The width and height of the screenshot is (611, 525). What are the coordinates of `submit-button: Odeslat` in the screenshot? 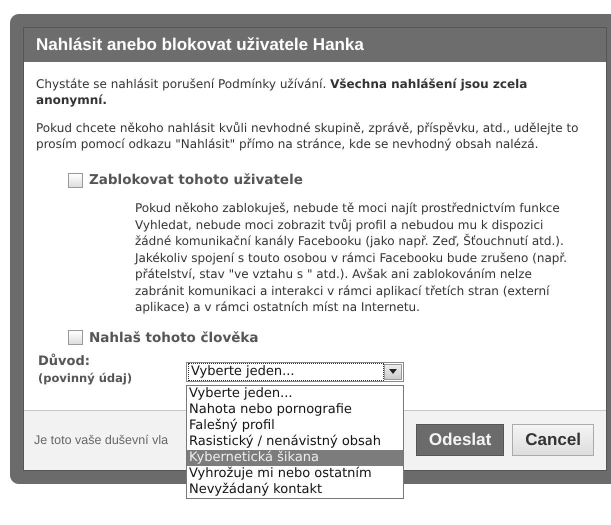 It's located at (460, 440).